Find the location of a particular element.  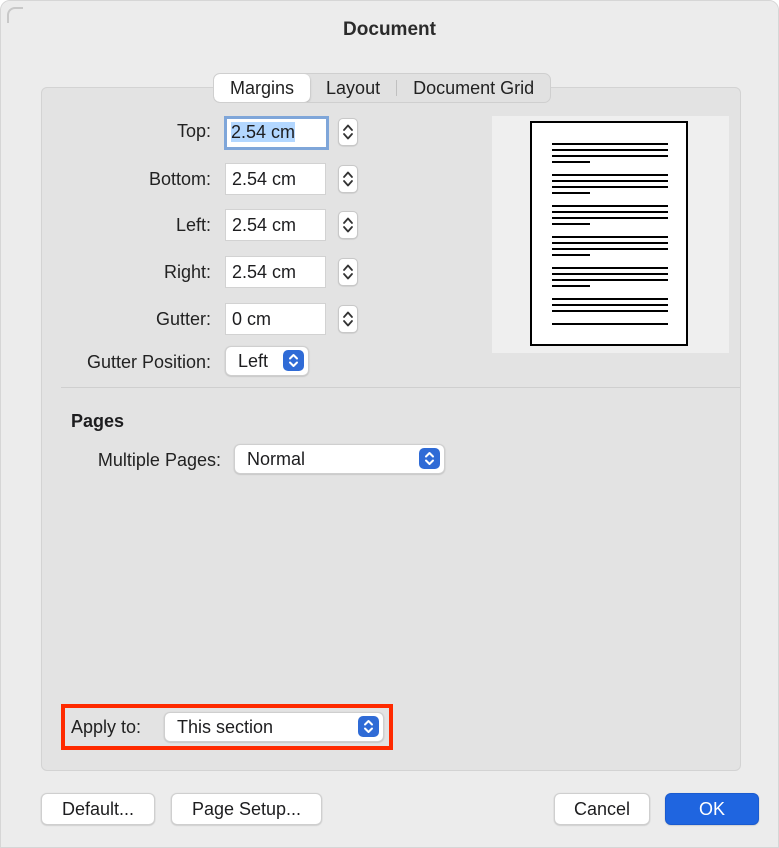

title-bar: Document is located at coordinates (389, 32).